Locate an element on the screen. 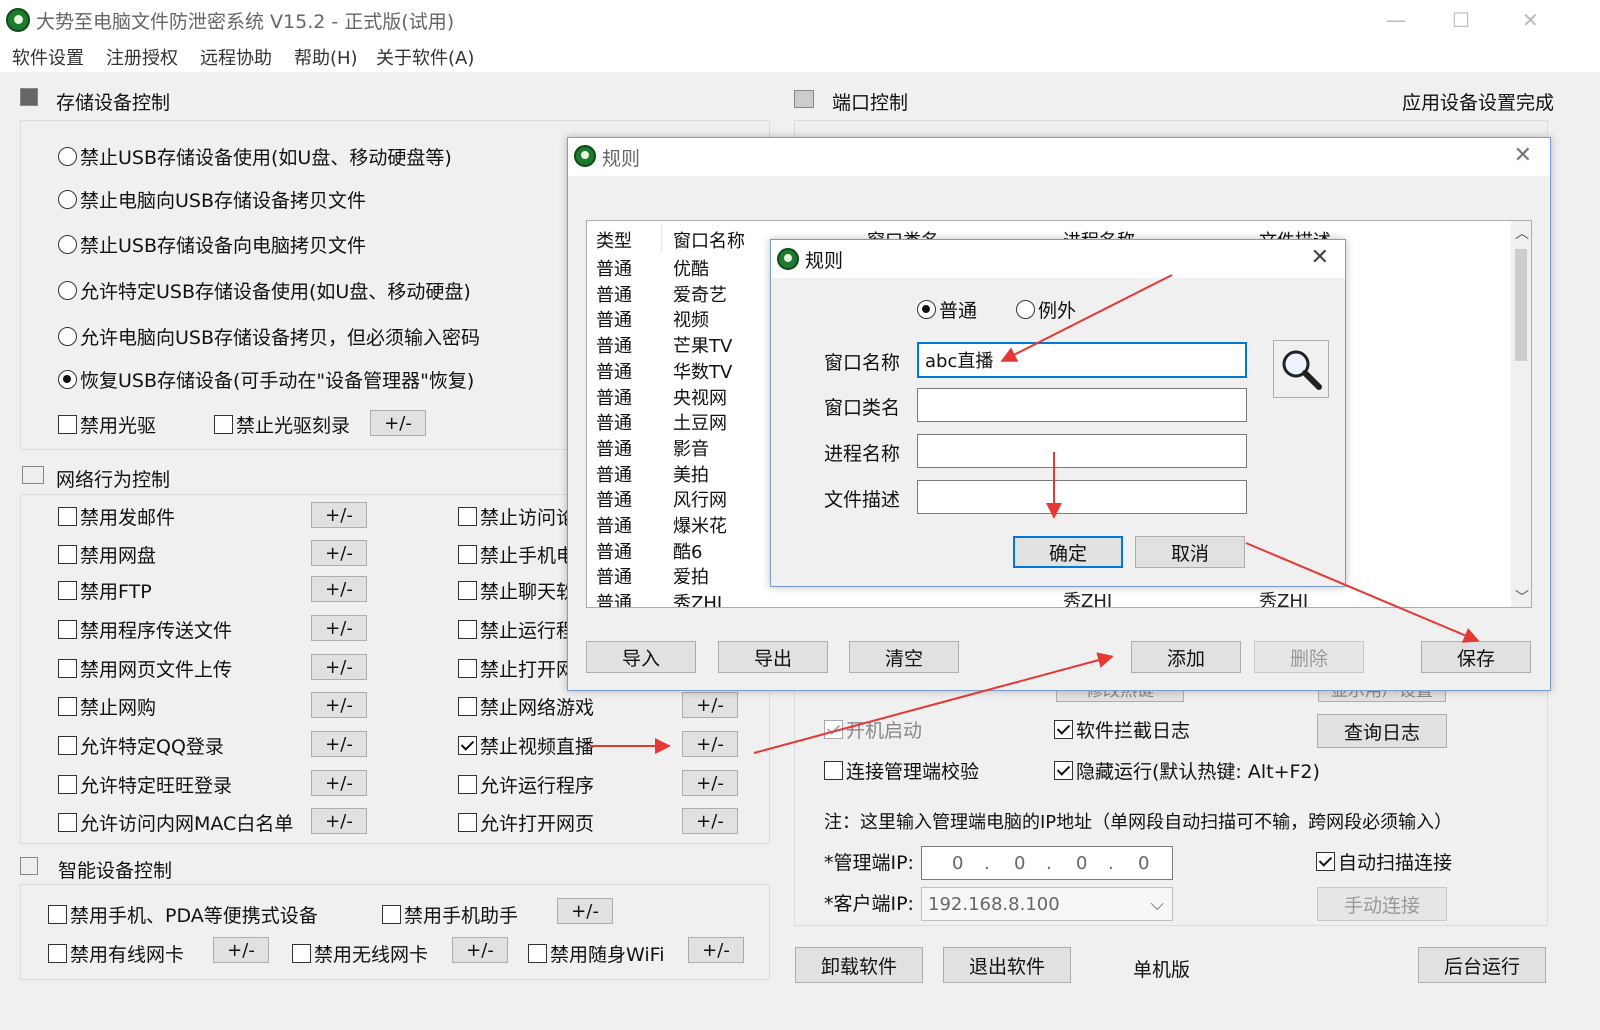  menu-register: 注册授权 is located at coordinates (142, 57).